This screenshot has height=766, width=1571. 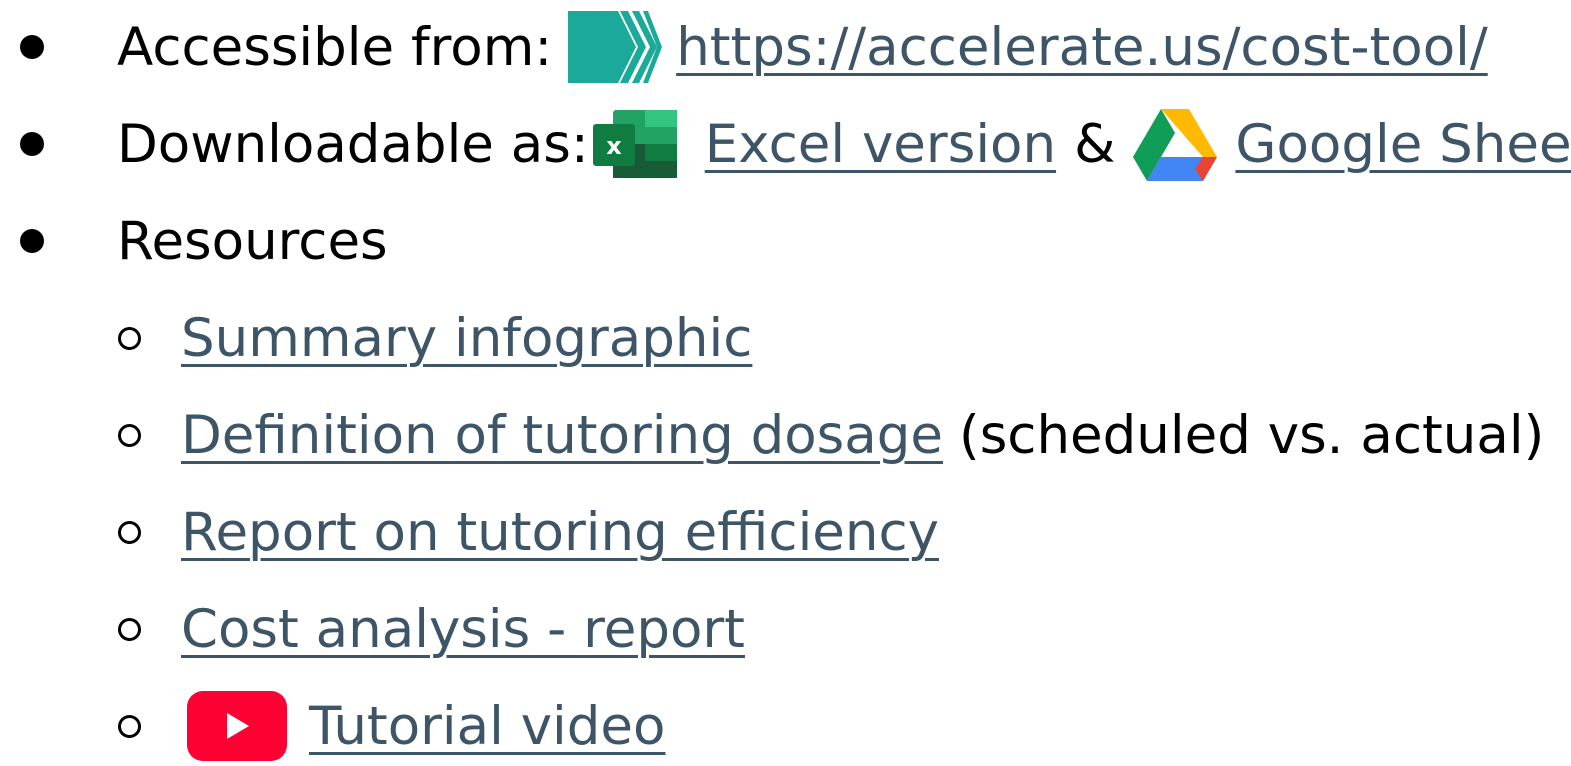 I want to click on resources-label: Resources, so click(x=252, y=241).